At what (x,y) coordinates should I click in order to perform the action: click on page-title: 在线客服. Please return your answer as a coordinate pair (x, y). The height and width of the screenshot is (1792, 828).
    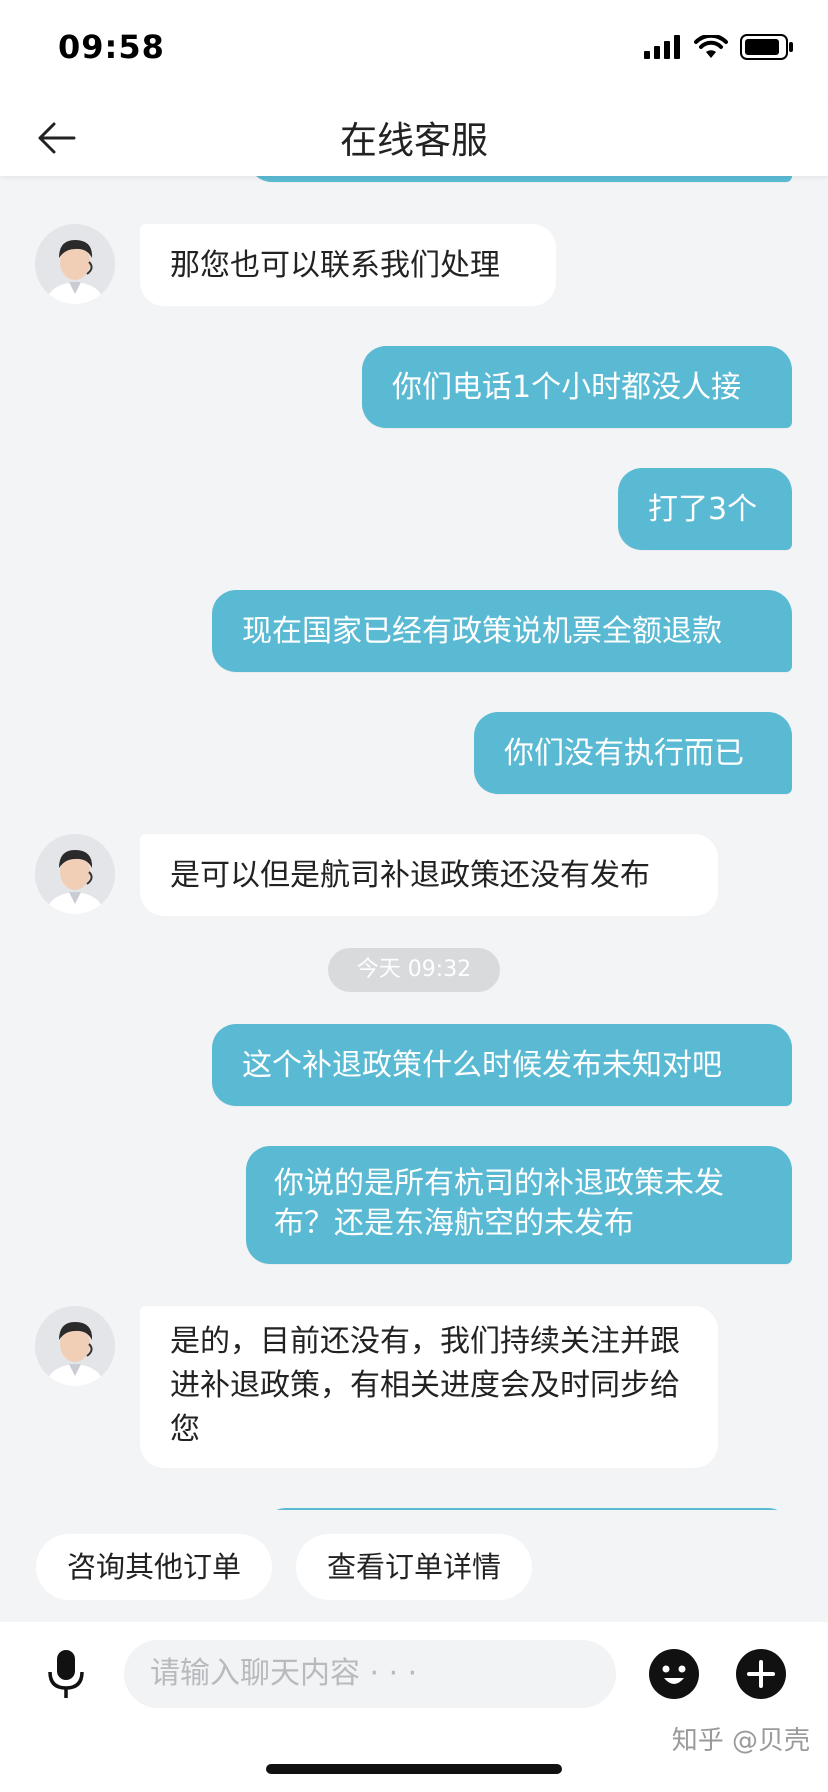
    Looking at the image, I should click on (414, 140).